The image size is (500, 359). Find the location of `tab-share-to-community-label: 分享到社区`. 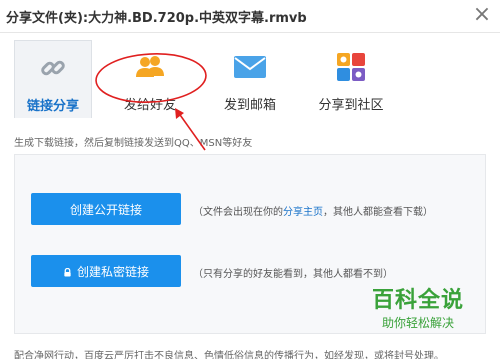

tab-share-to-community-label: 分享到社区 is located at coordinates (351, 105).